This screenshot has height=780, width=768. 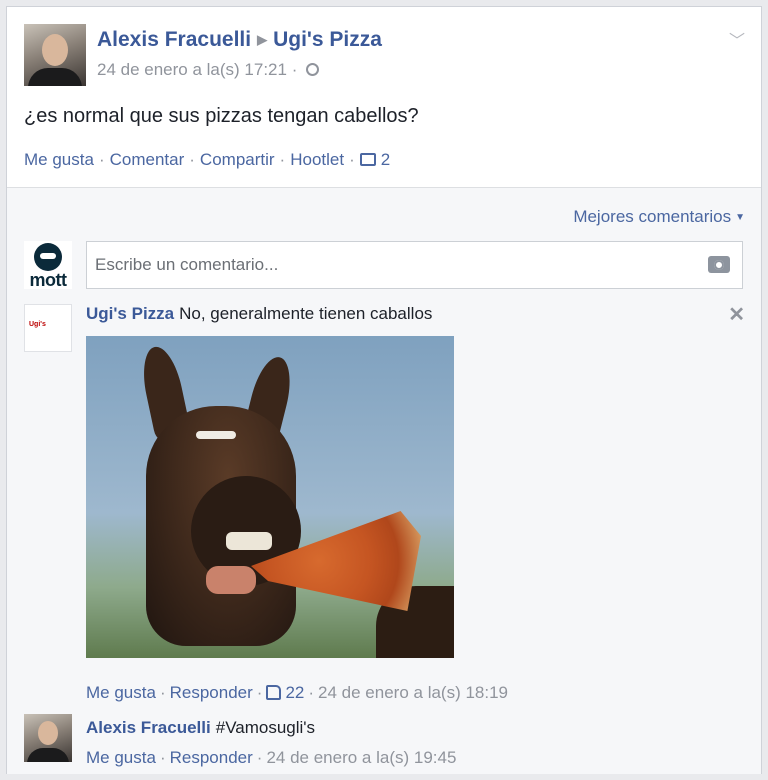 What do you see at coordinates (59, 159) in the screenshot?
I see `like-link: Me gusta` at bounding box center [59, 159].